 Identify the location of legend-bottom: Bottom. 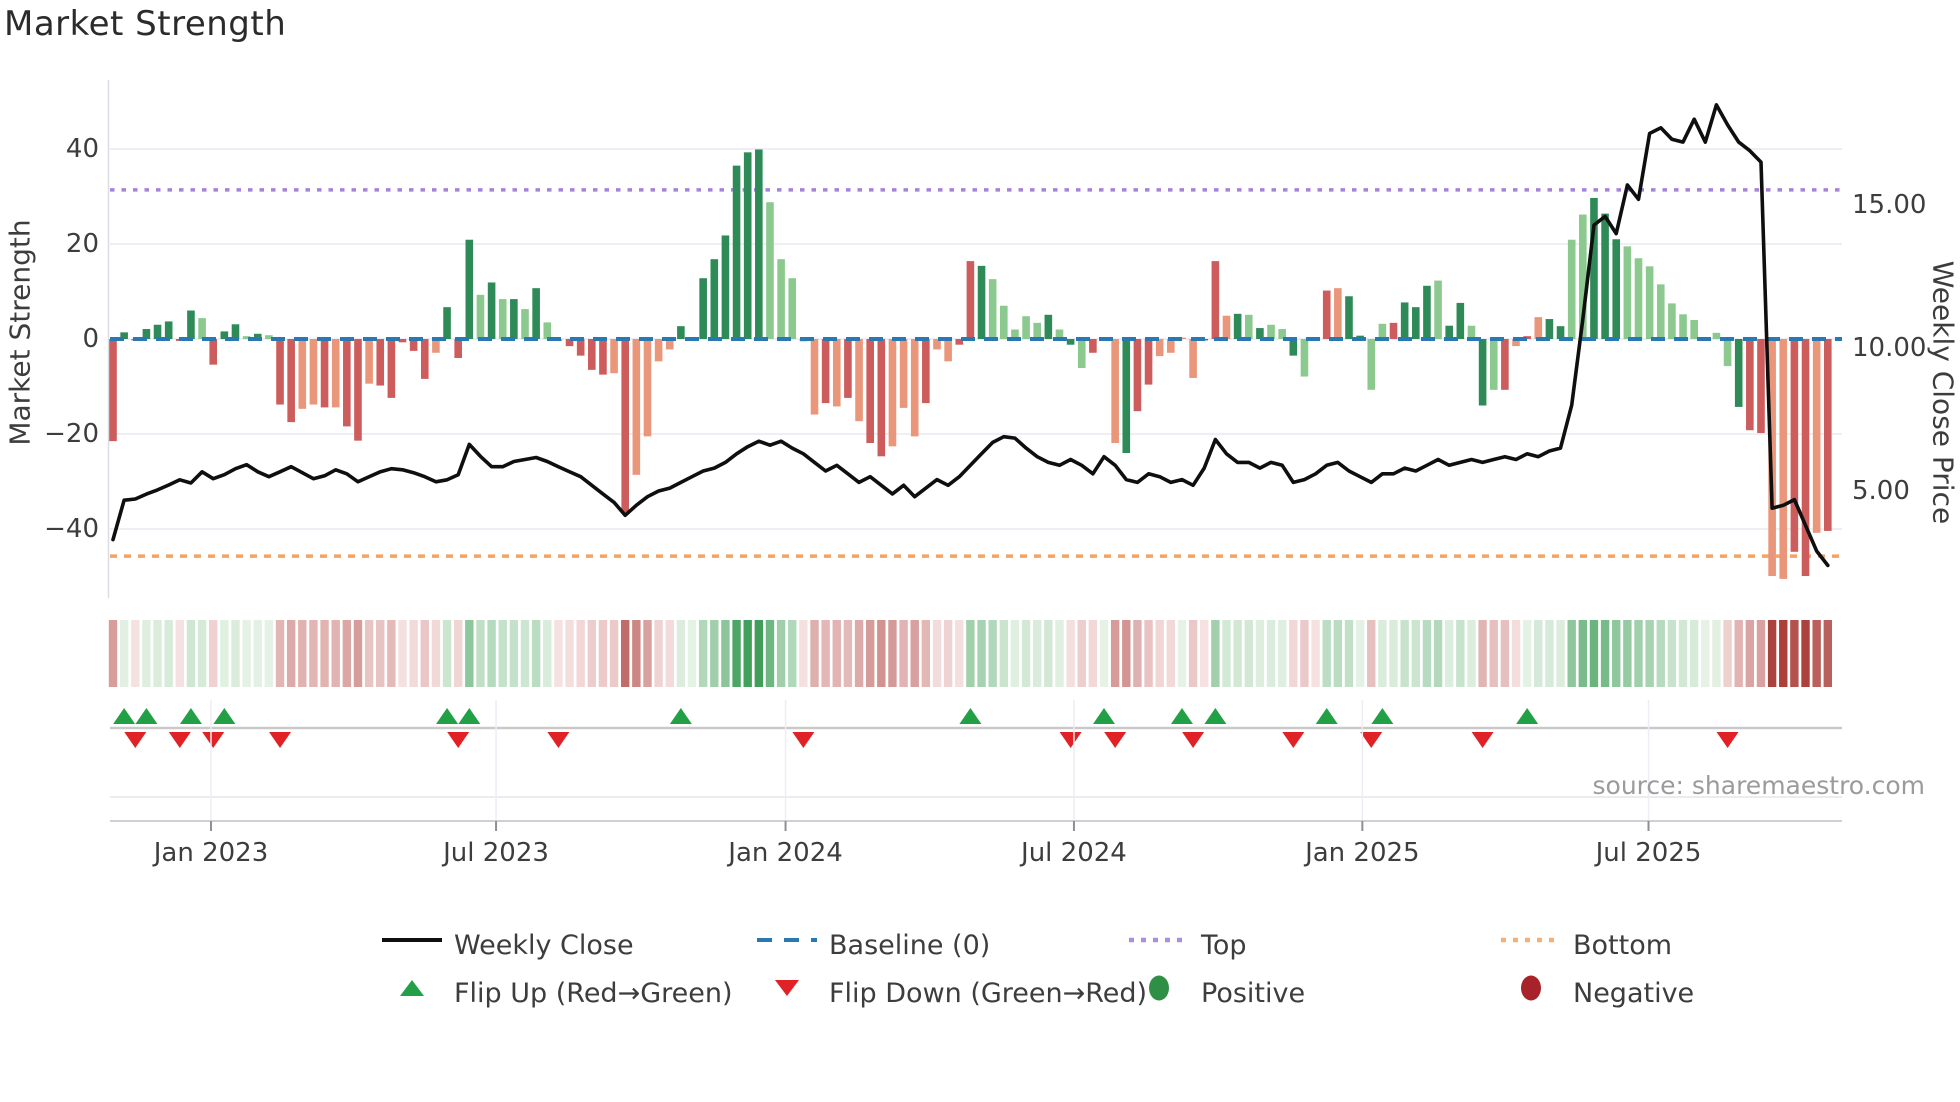
(1584, 945).